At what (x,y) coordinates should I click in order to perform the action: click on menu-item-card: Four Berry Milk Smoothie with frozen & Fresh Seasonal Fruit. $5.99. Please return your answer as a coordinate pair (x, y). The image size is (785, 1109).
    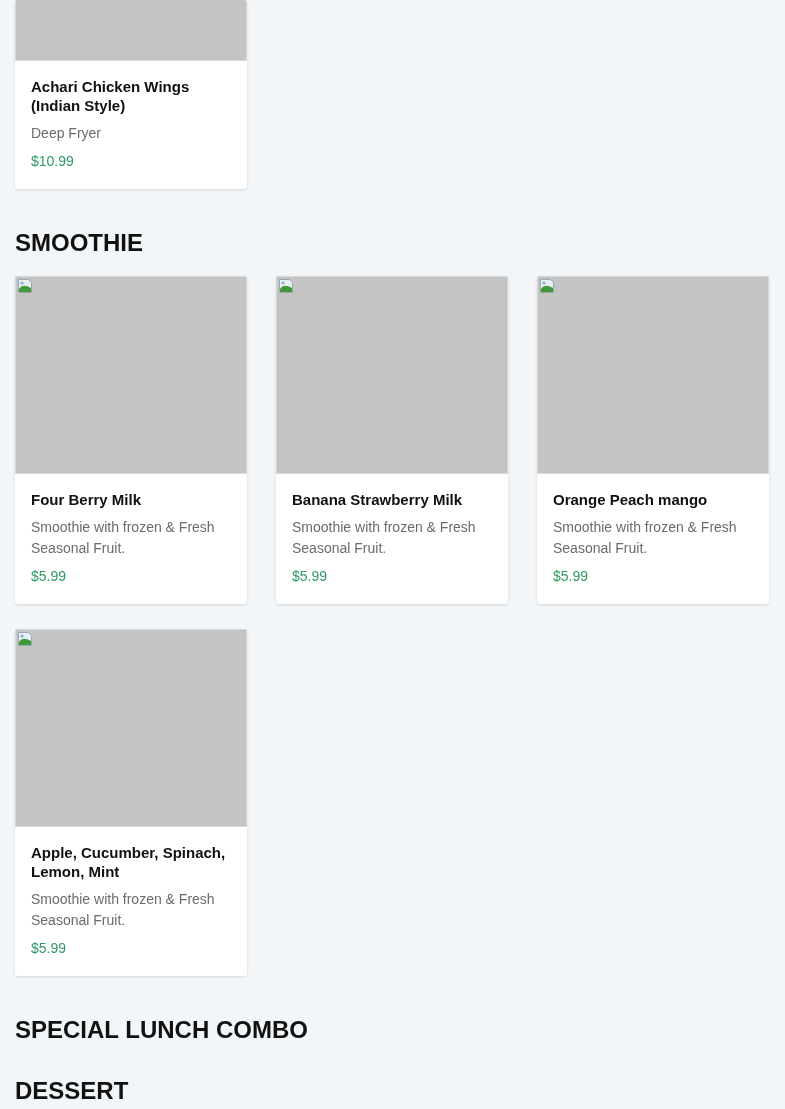
    Looking at the image, I should click on (131, 440).